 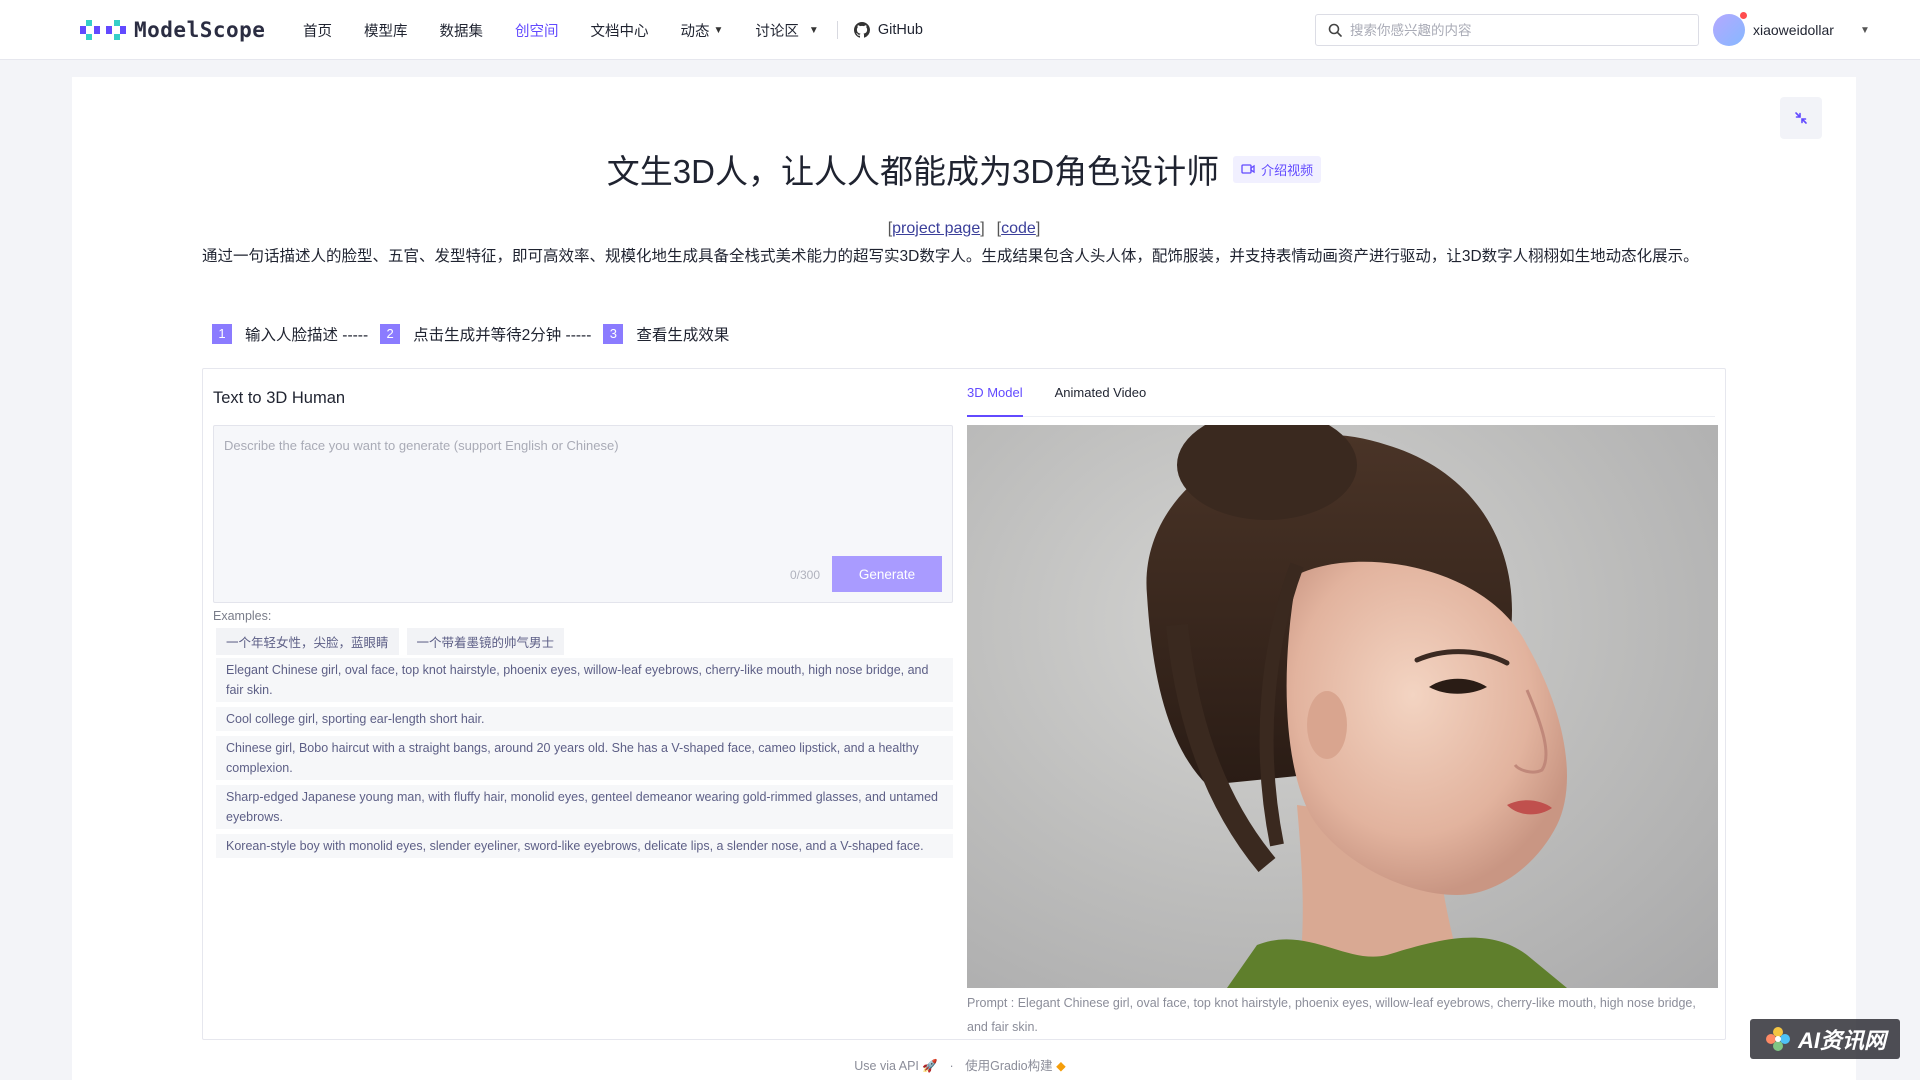 I want to click on step-badge: 3, so click(x=613, y=334).